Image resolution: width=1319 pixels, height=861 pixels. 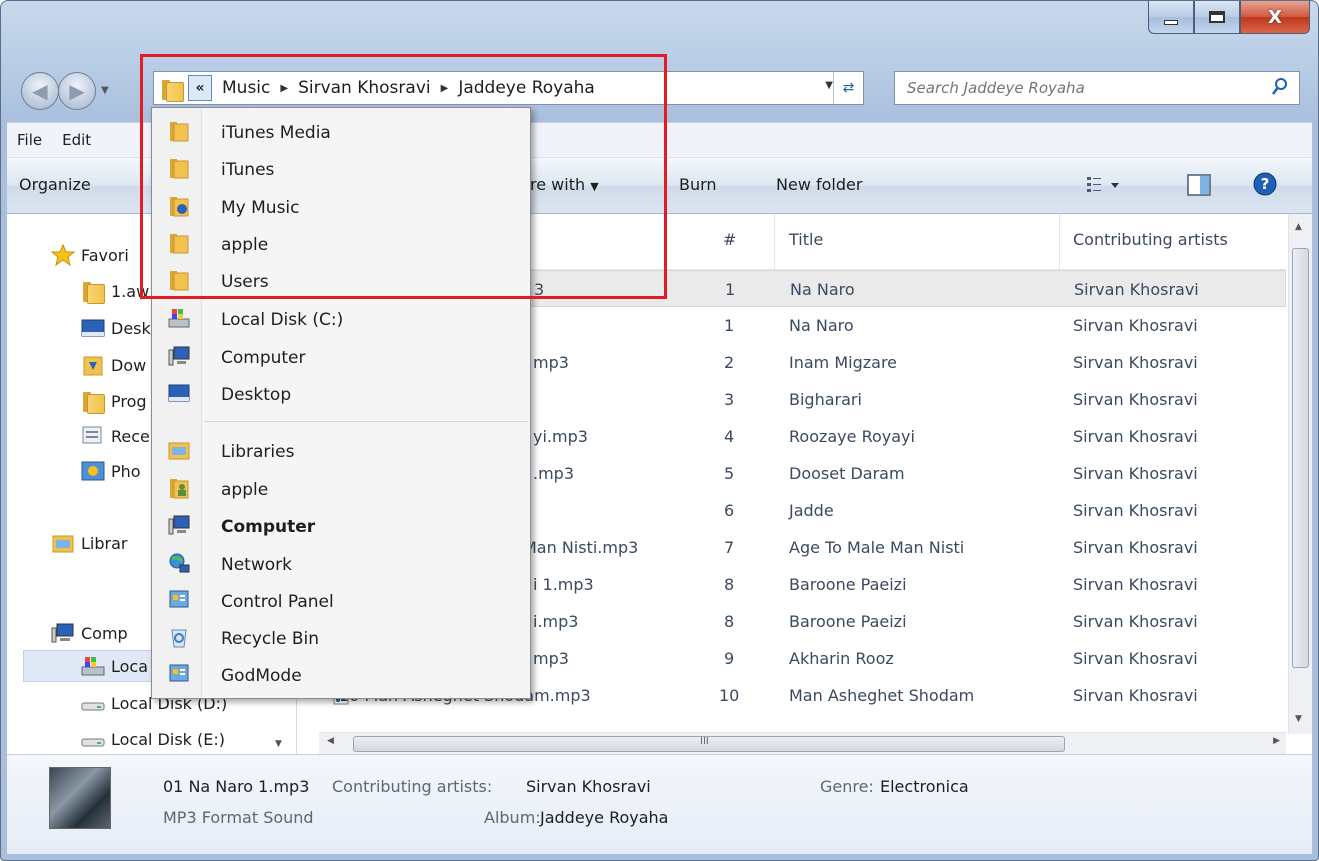 What do you see at coordinates (588, 786) in the screenshot?
I see `details-artists-value: Sirvan Khosravi` at bounding box center [588, 786].